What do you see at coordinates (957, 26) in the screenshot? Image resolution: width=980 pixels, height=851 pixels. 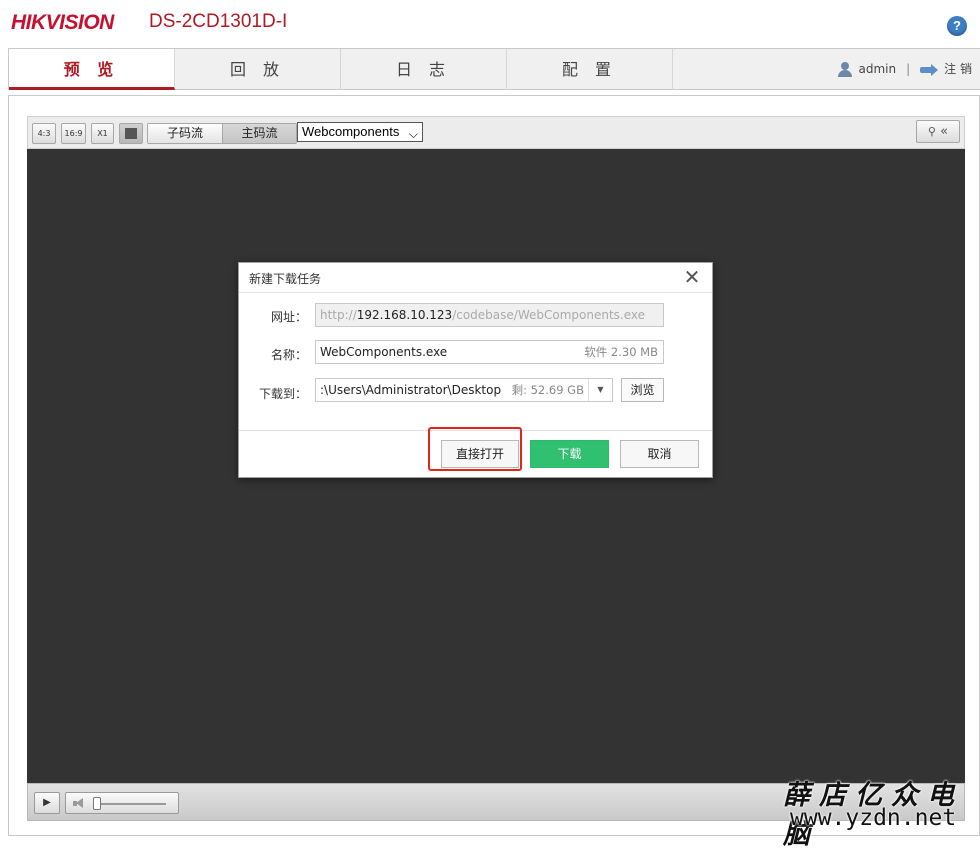 I see `help-icon: ?` at bounding box center [957, 26].